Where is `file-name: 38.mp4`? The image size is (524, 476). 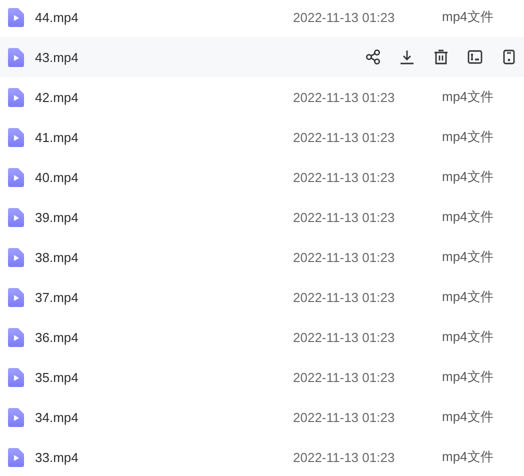
file-name: 38.mp4 is located at coordinates (164, 257).